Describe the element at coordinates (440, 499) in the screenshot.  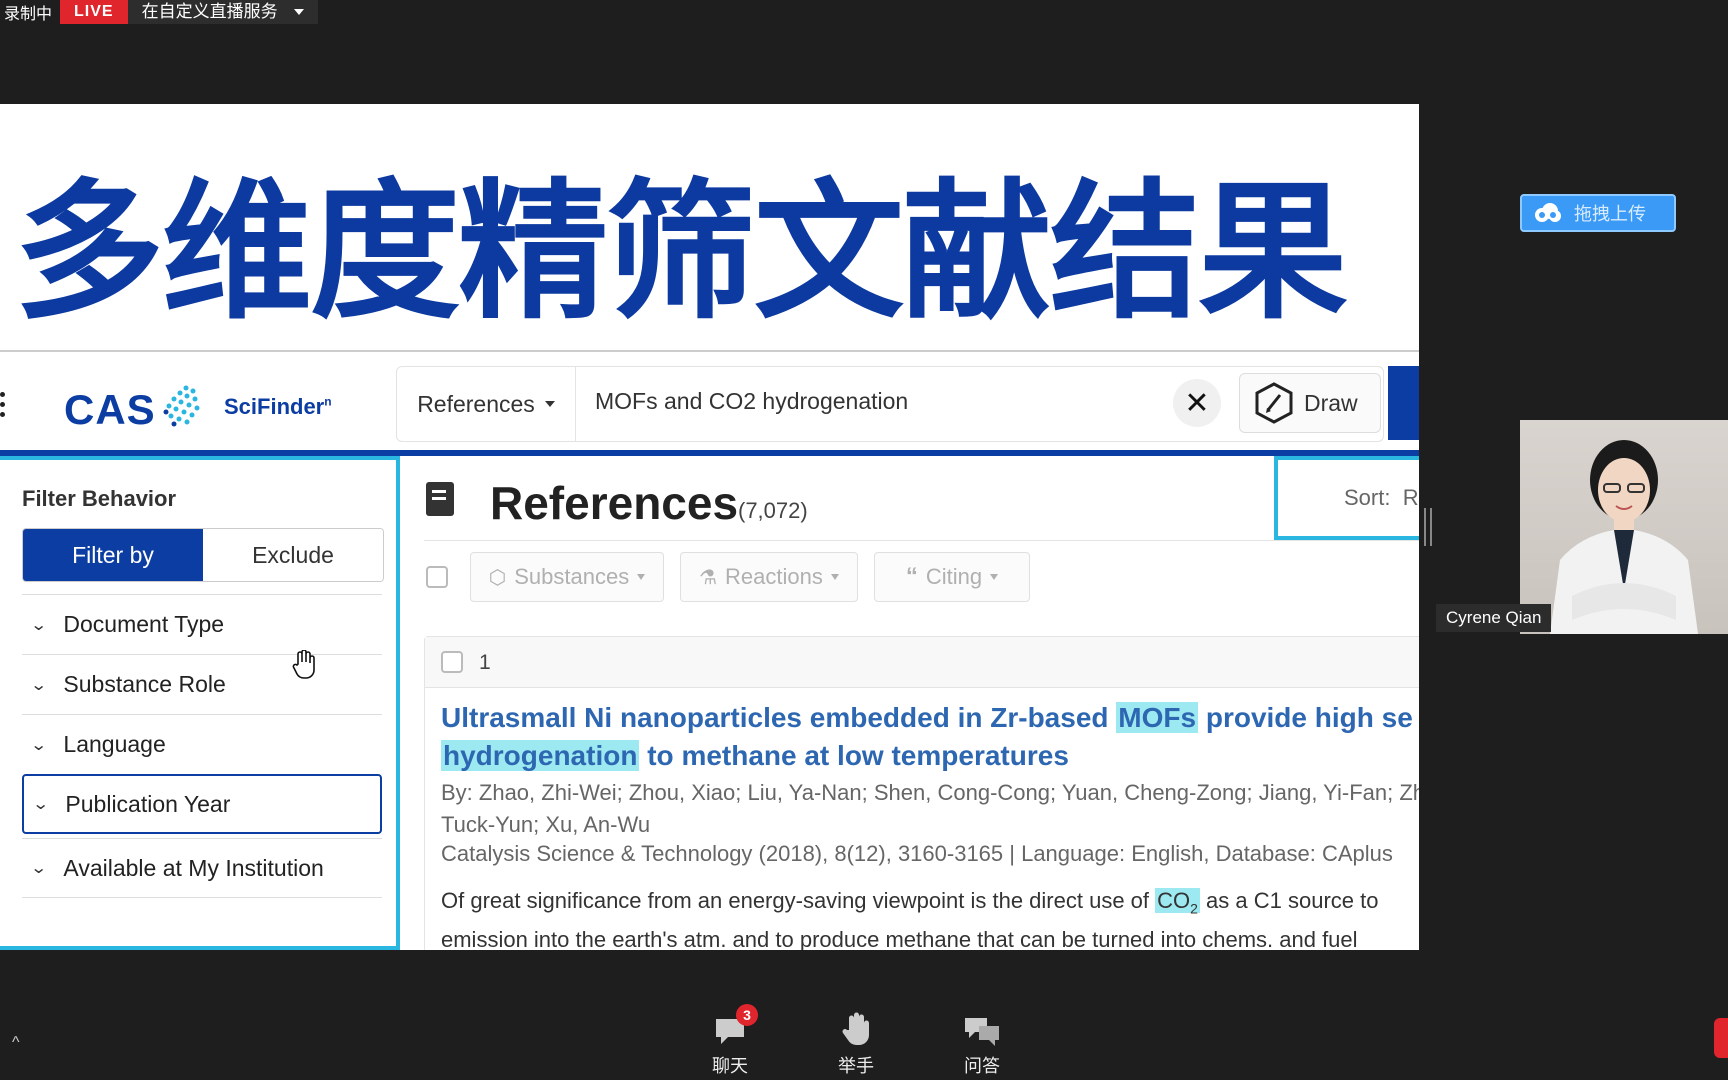
I see `book-icon` at that location.